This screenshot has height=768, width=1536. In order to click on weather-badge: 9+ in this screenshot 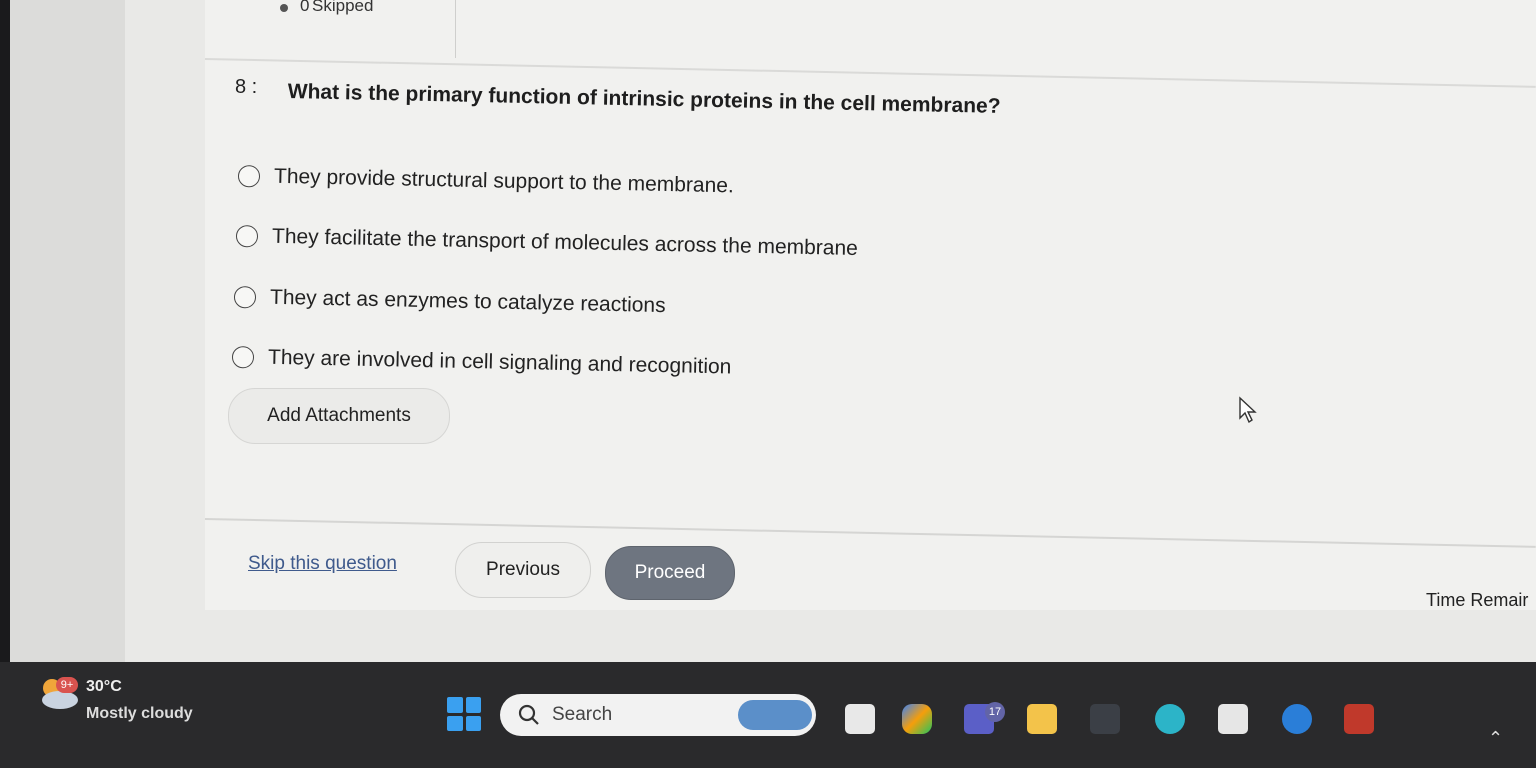, I will do `click(67, 685)`.